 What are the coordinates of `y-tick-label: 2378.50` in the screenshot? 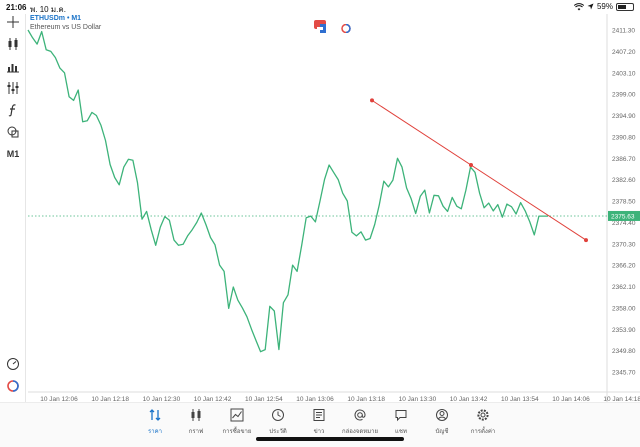 It's located at (624, 202).